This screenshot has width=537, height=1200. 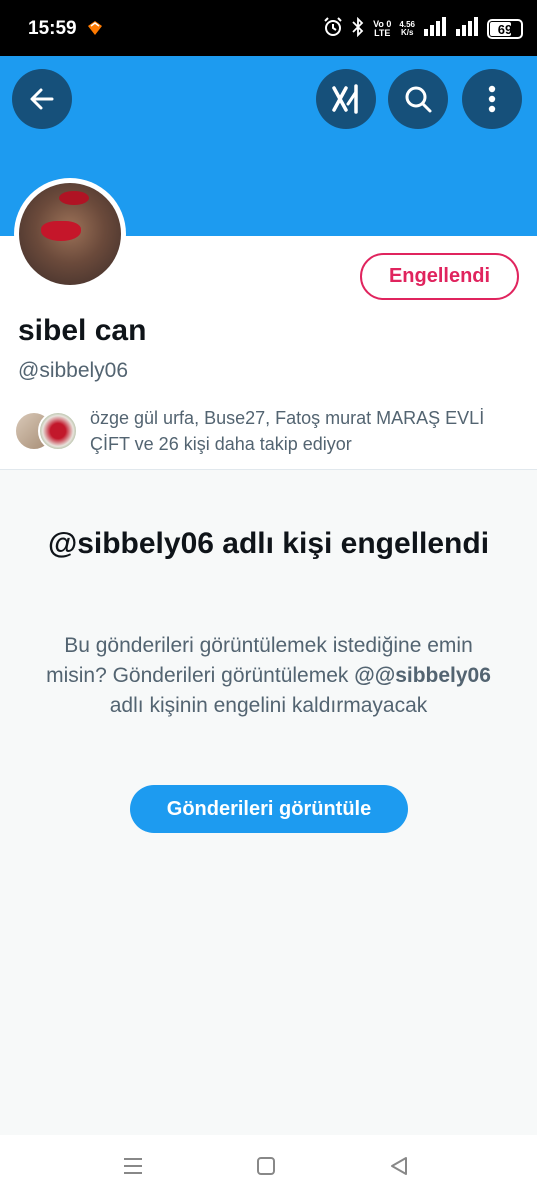 I want to click on network-speed: 4.56 K/s, so click(x=407, y=29).